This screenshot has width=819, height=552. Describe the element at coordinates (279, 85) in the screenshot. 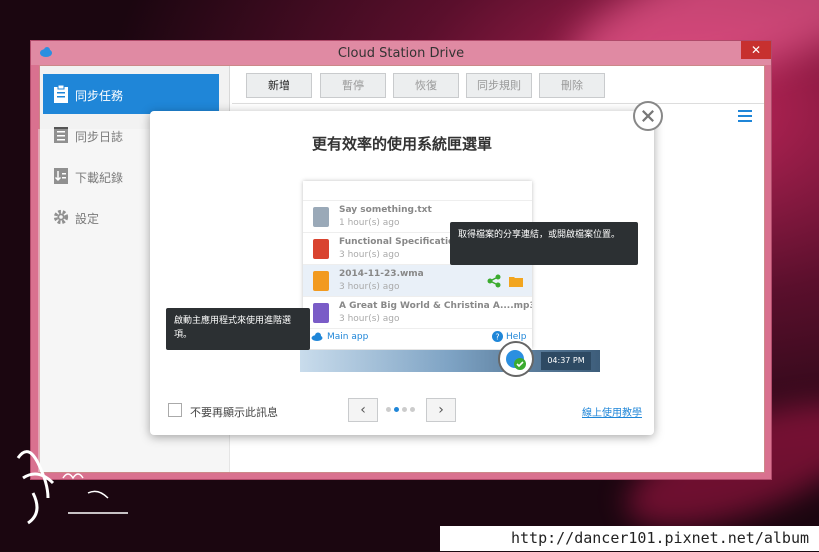

I see `add-button: 新增` at that location.